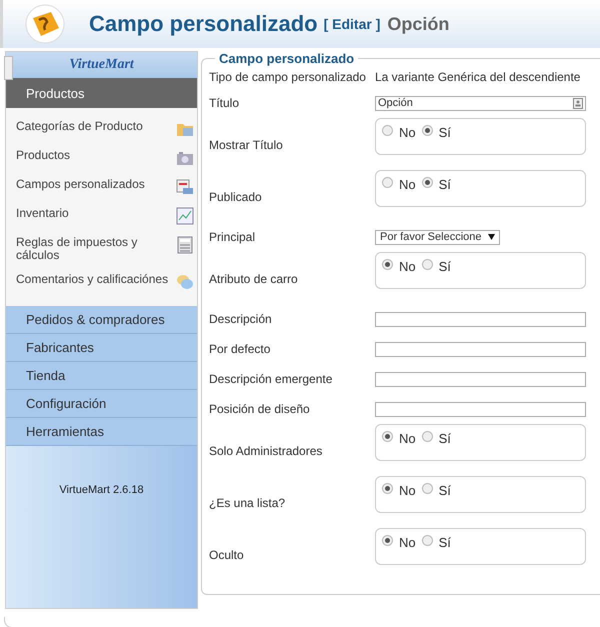 This screenshot has width=600, height=627. Describe the element at coordinates (8, 68) in the screenshot. I see `collapse-handle` at that location.